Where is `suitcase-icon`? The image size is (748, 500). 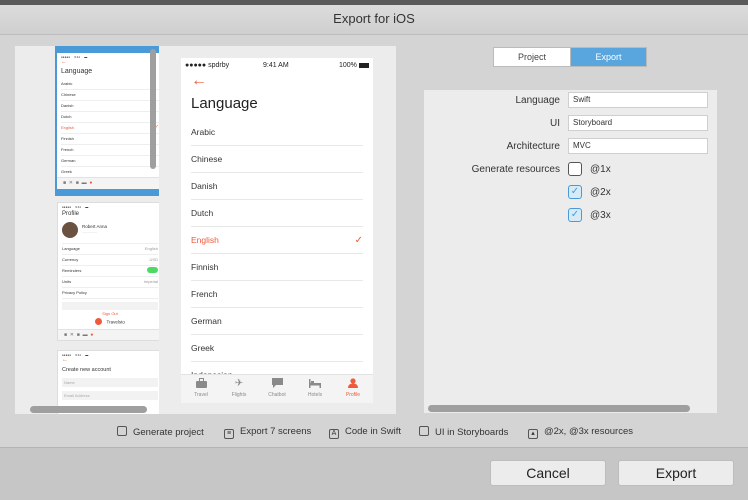
suitcase-icon is located at coordinates (201, 384).